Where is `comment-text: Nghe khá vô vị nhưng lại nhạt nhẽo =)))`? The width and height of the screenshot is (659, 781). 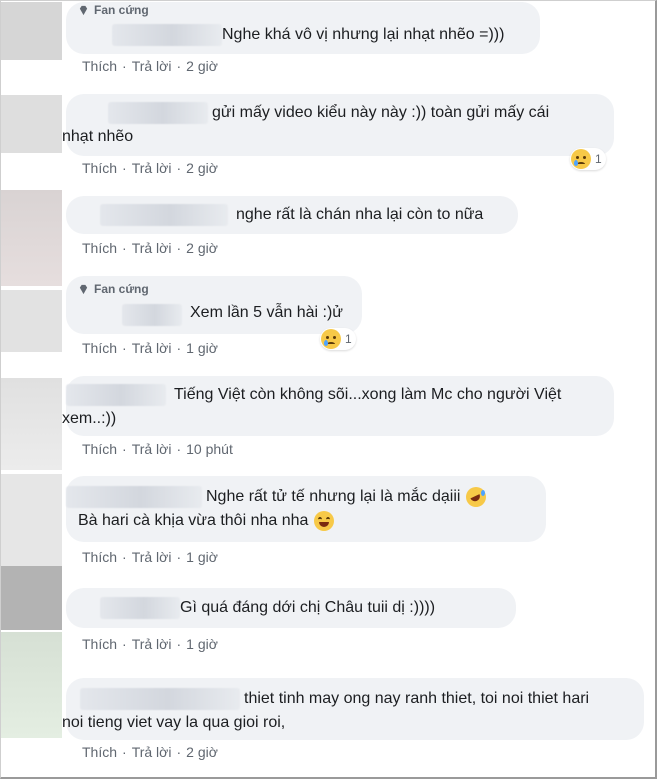 comment-text: Nghe khá vô vị nhưng lại nhạt nhẽo =))) is located at coordinates (363, 34).